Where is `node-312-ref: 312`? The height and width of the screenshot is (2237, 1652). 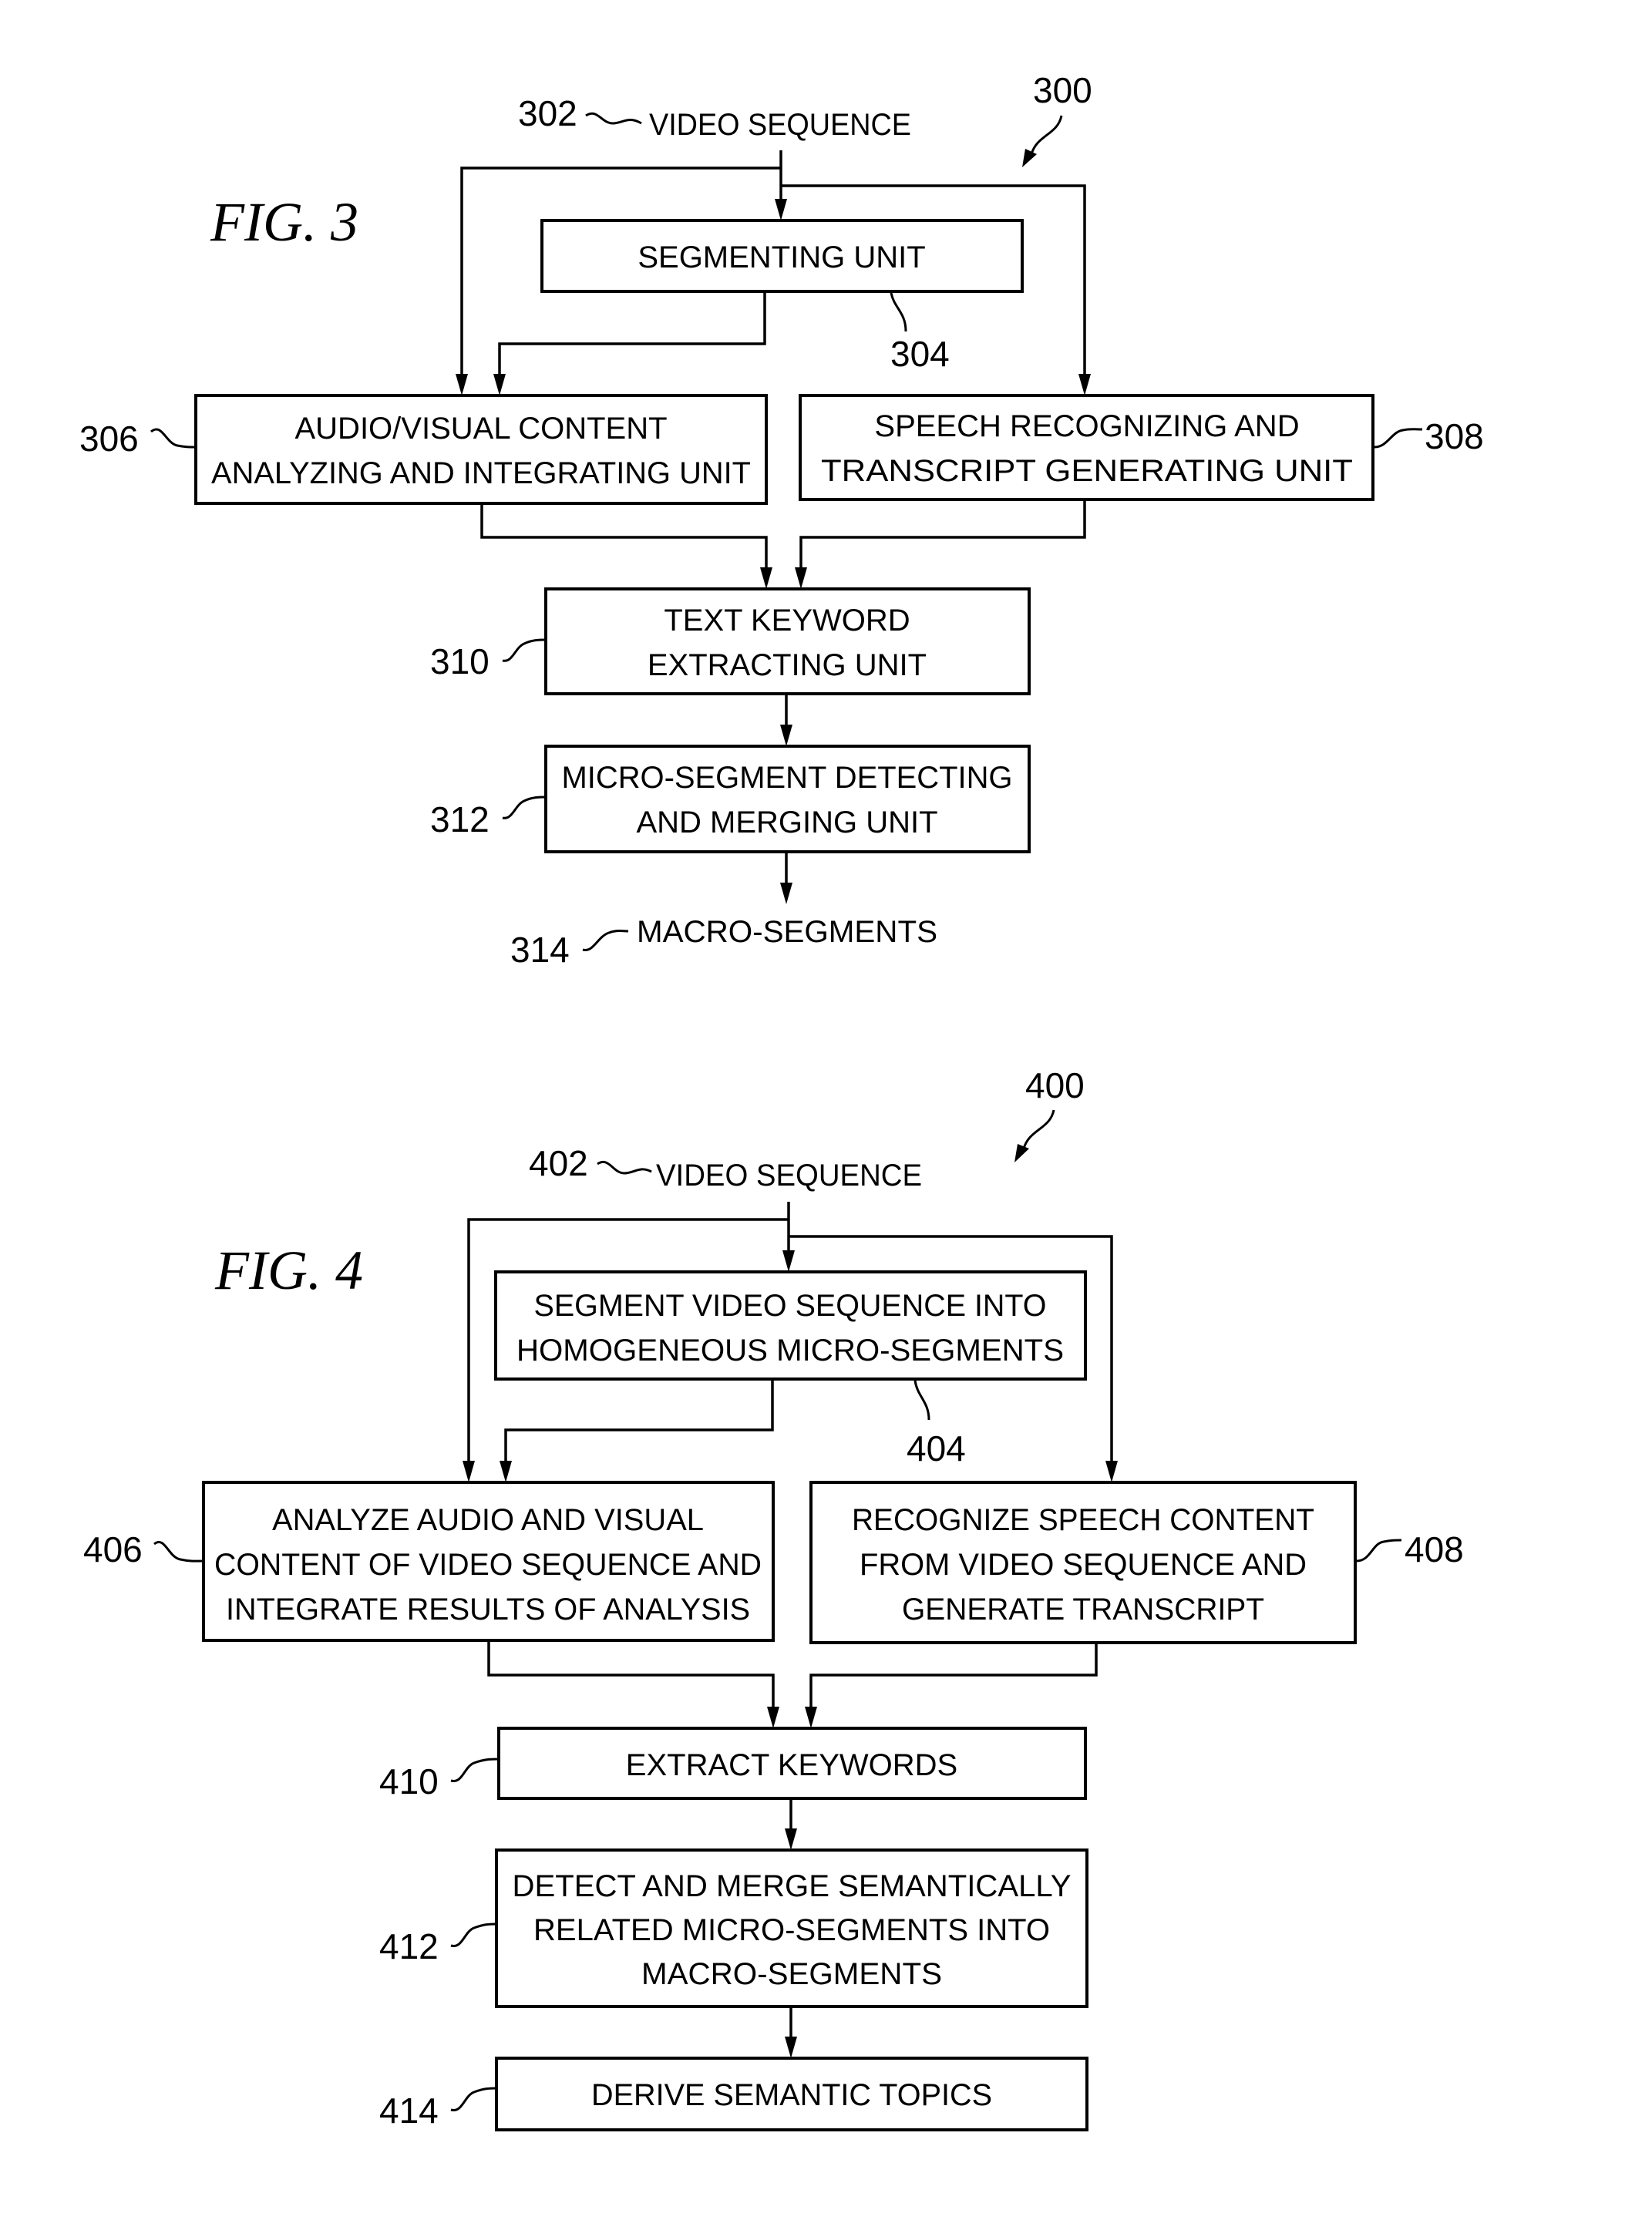 node-312-ref: 312 is located at coordinates (460, 819).